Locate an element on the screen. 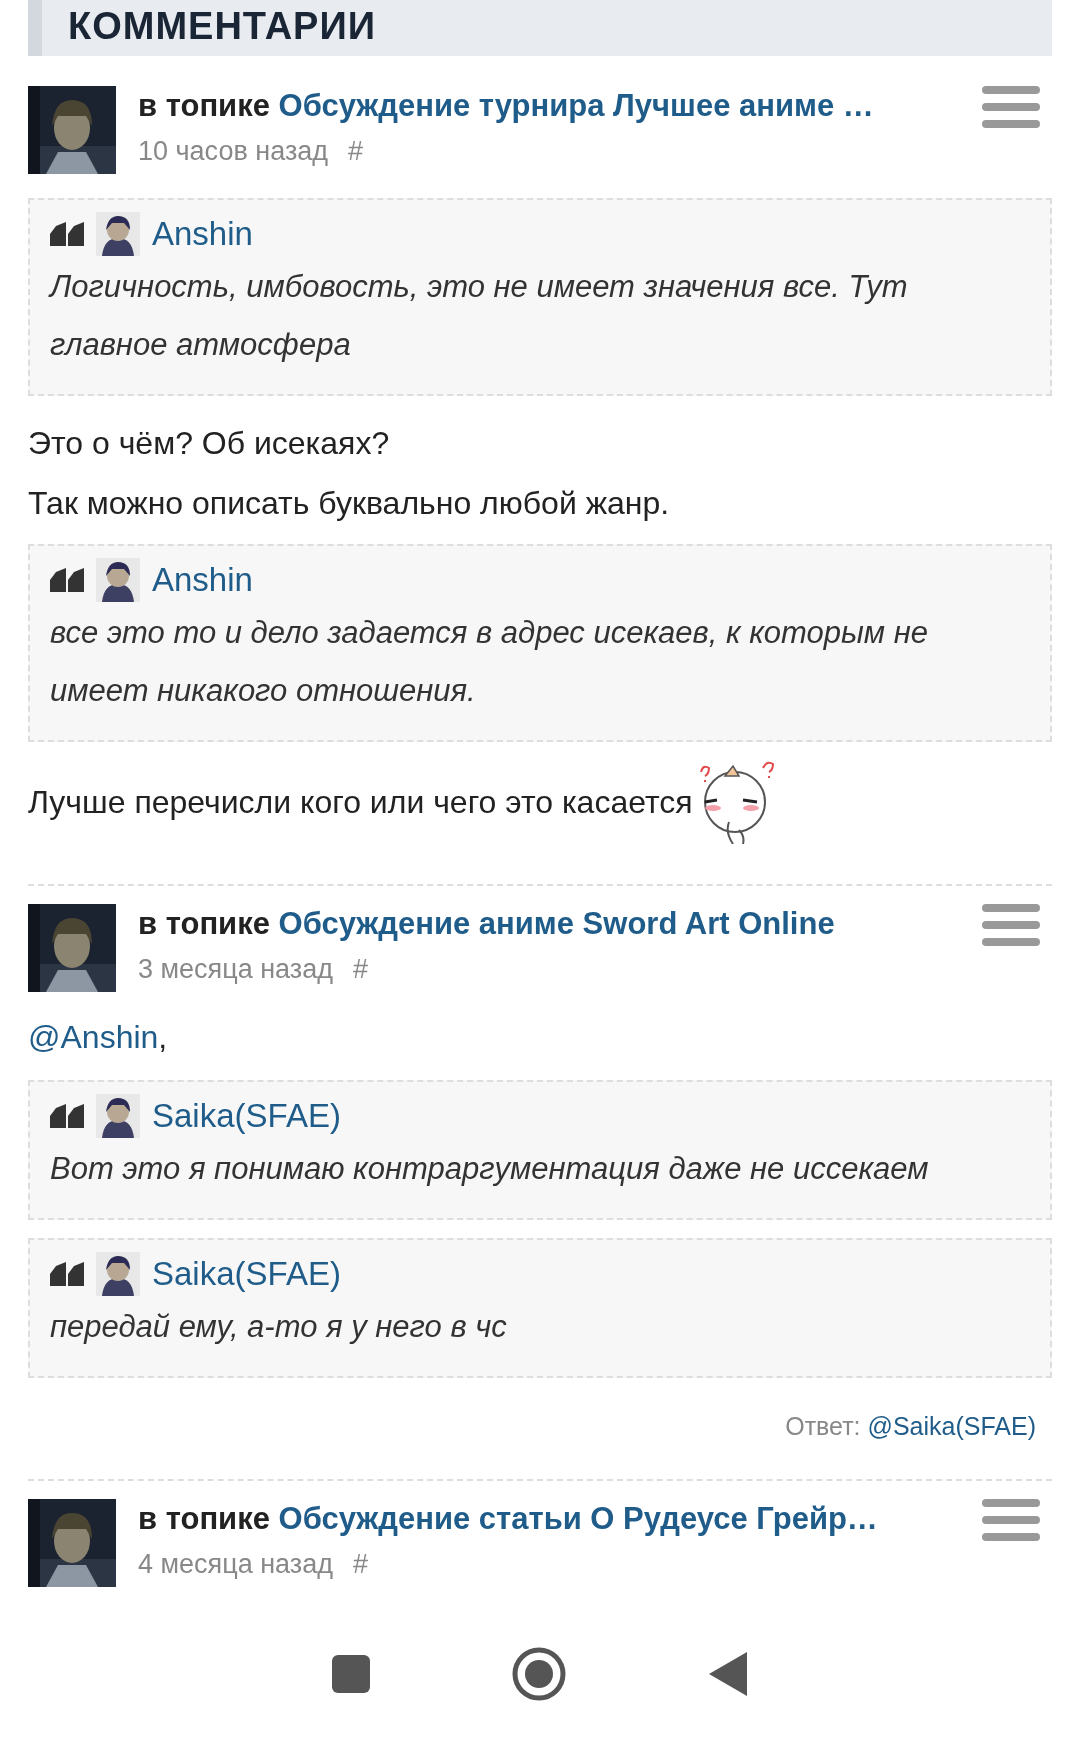 The width and height of the screenshot is (1080, 1756). timestamp: 10 часов назад is located at coordinates (233, 151).